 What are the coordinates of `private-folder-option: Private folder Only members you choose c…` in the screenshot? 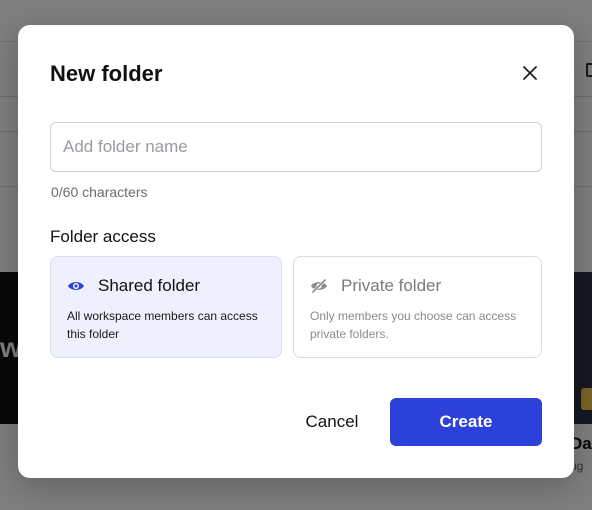 It's located at (417, 307).